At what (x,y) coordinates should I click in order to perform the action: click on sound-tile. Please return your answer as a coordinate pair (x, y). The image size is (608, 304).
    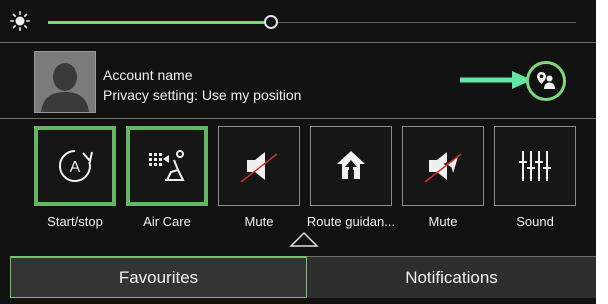
    Looking at the image, I should click on (535, 166).